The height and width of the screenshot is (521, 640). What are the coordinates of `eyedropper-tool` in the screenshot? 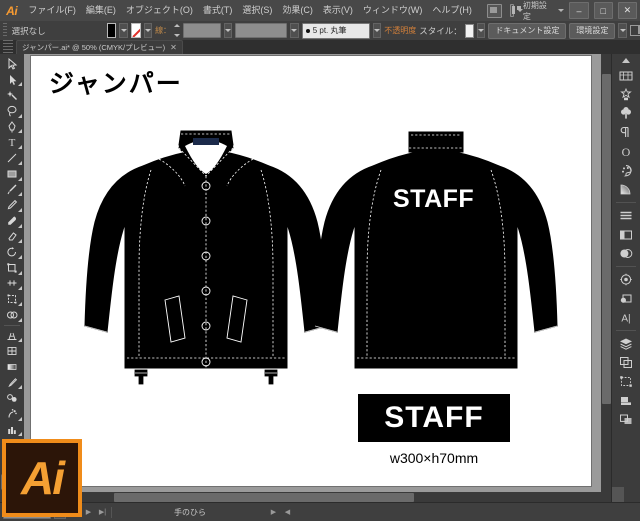 It's located at (12, 383).